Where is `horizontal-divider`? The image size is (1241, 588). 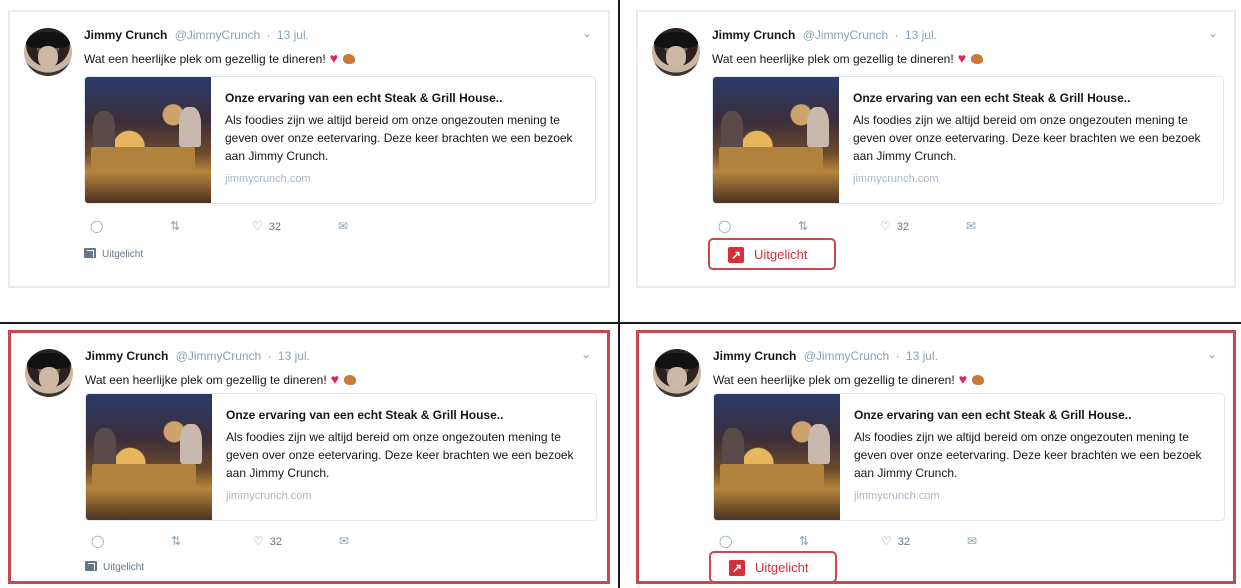
horizontal-divider is located at coordinates (620, 323).